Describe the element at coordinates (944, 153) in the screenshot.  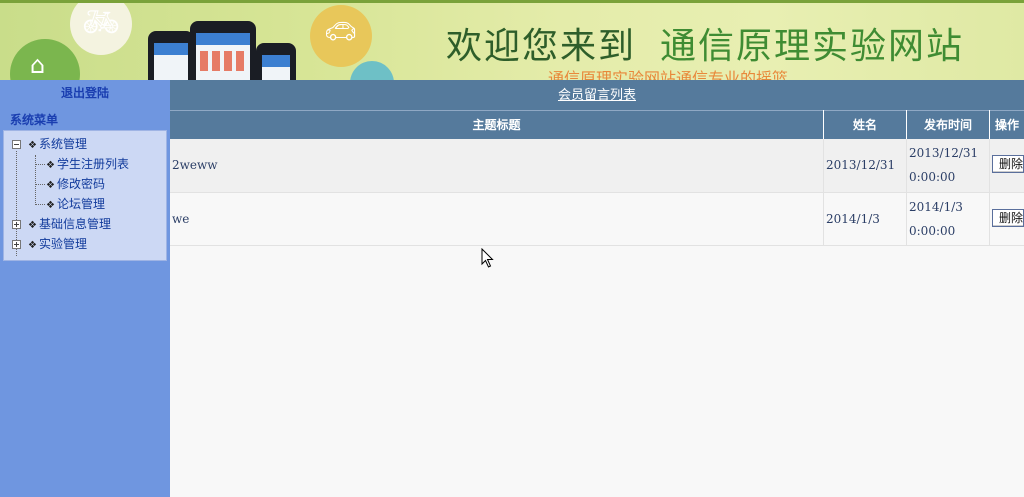
I see `cell-time-date: 2013/12/31` at that location.